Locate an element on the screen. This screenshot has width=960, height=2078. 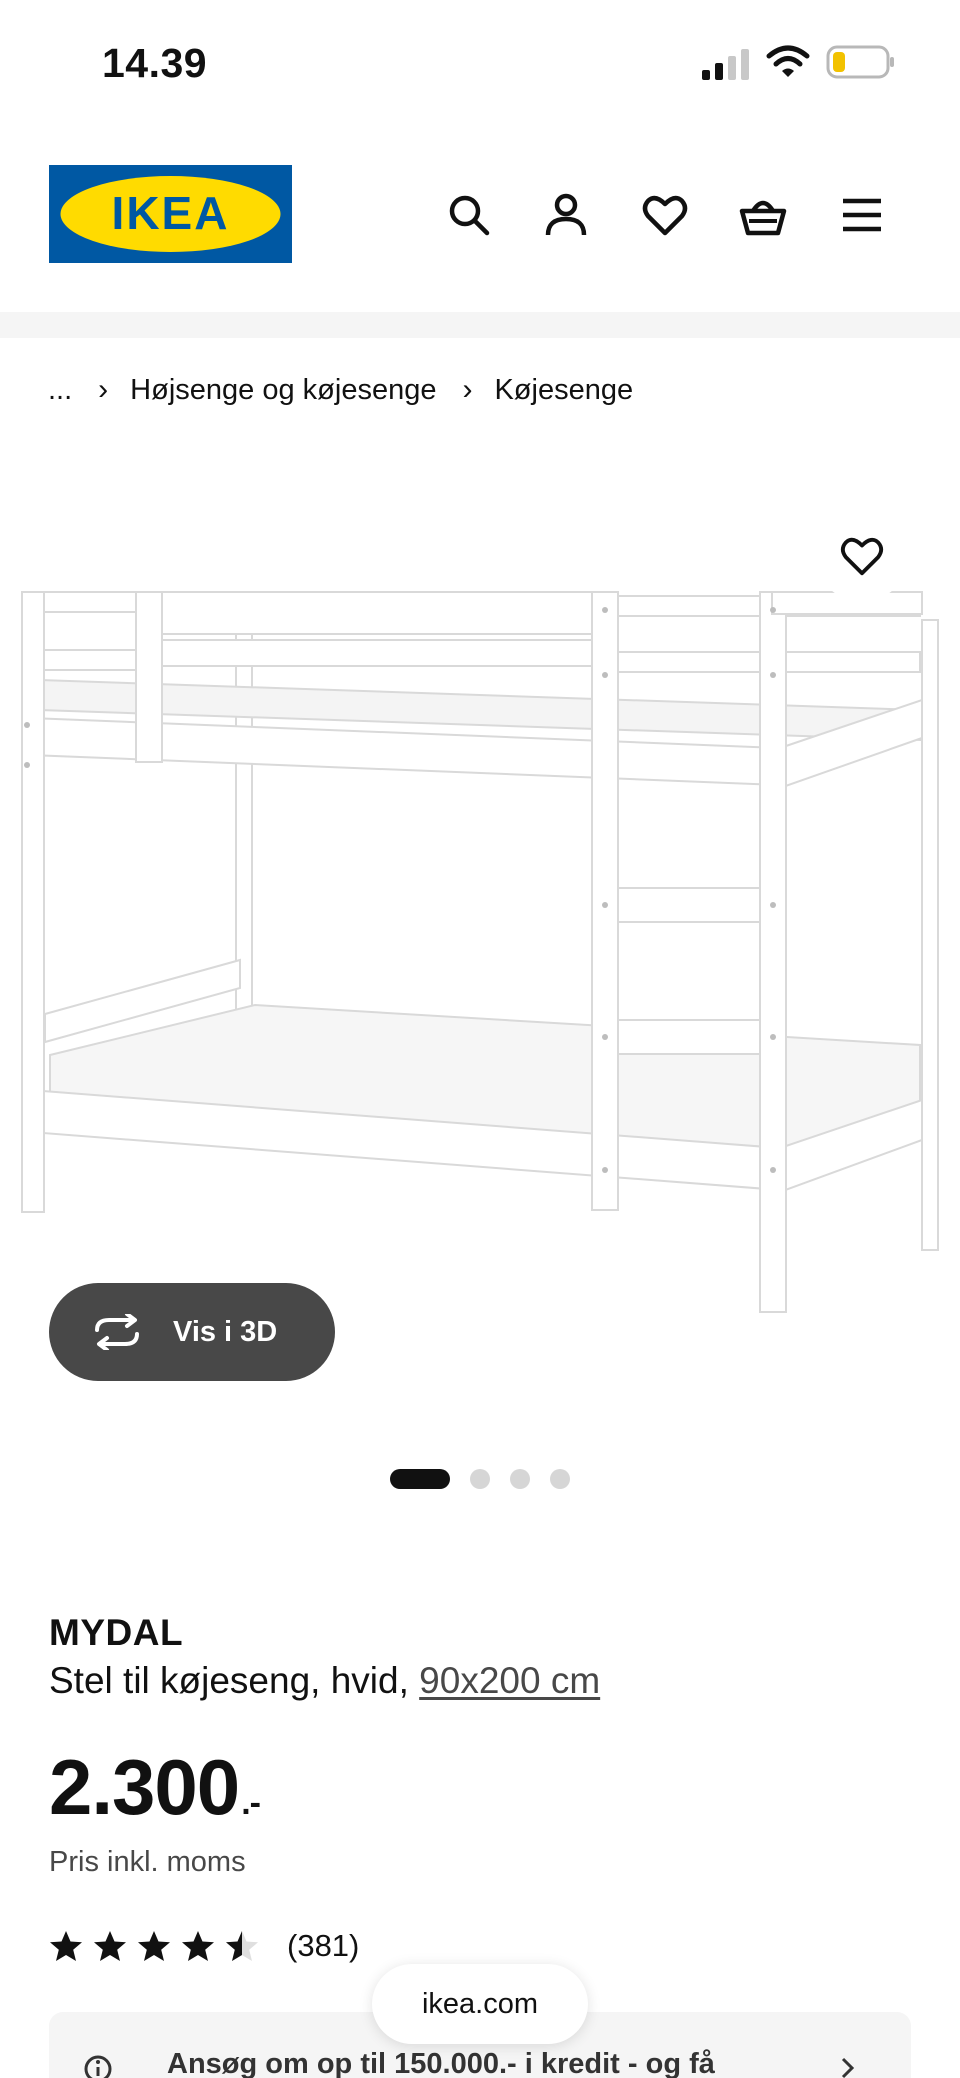
product-name: MYDAL is located at coordinates (116, 1632).